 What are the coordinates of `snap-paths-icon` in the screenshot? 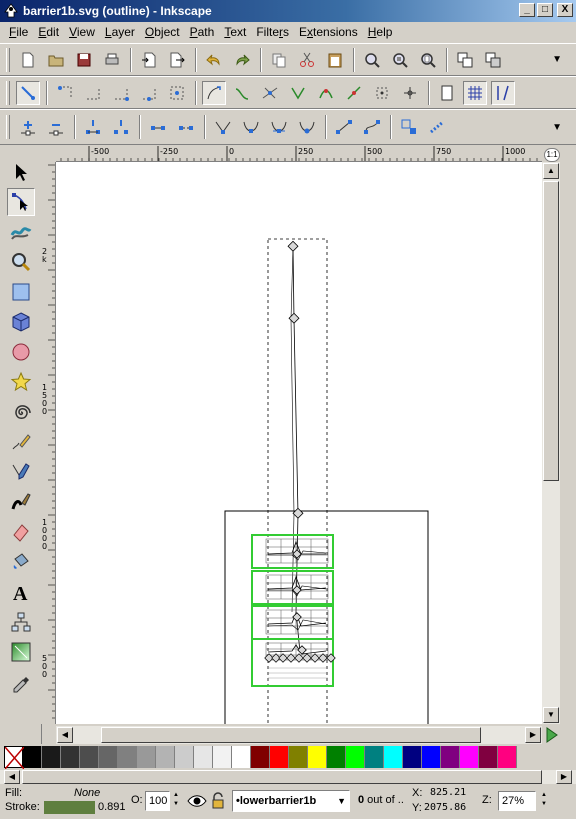 It's located at (242, 93).